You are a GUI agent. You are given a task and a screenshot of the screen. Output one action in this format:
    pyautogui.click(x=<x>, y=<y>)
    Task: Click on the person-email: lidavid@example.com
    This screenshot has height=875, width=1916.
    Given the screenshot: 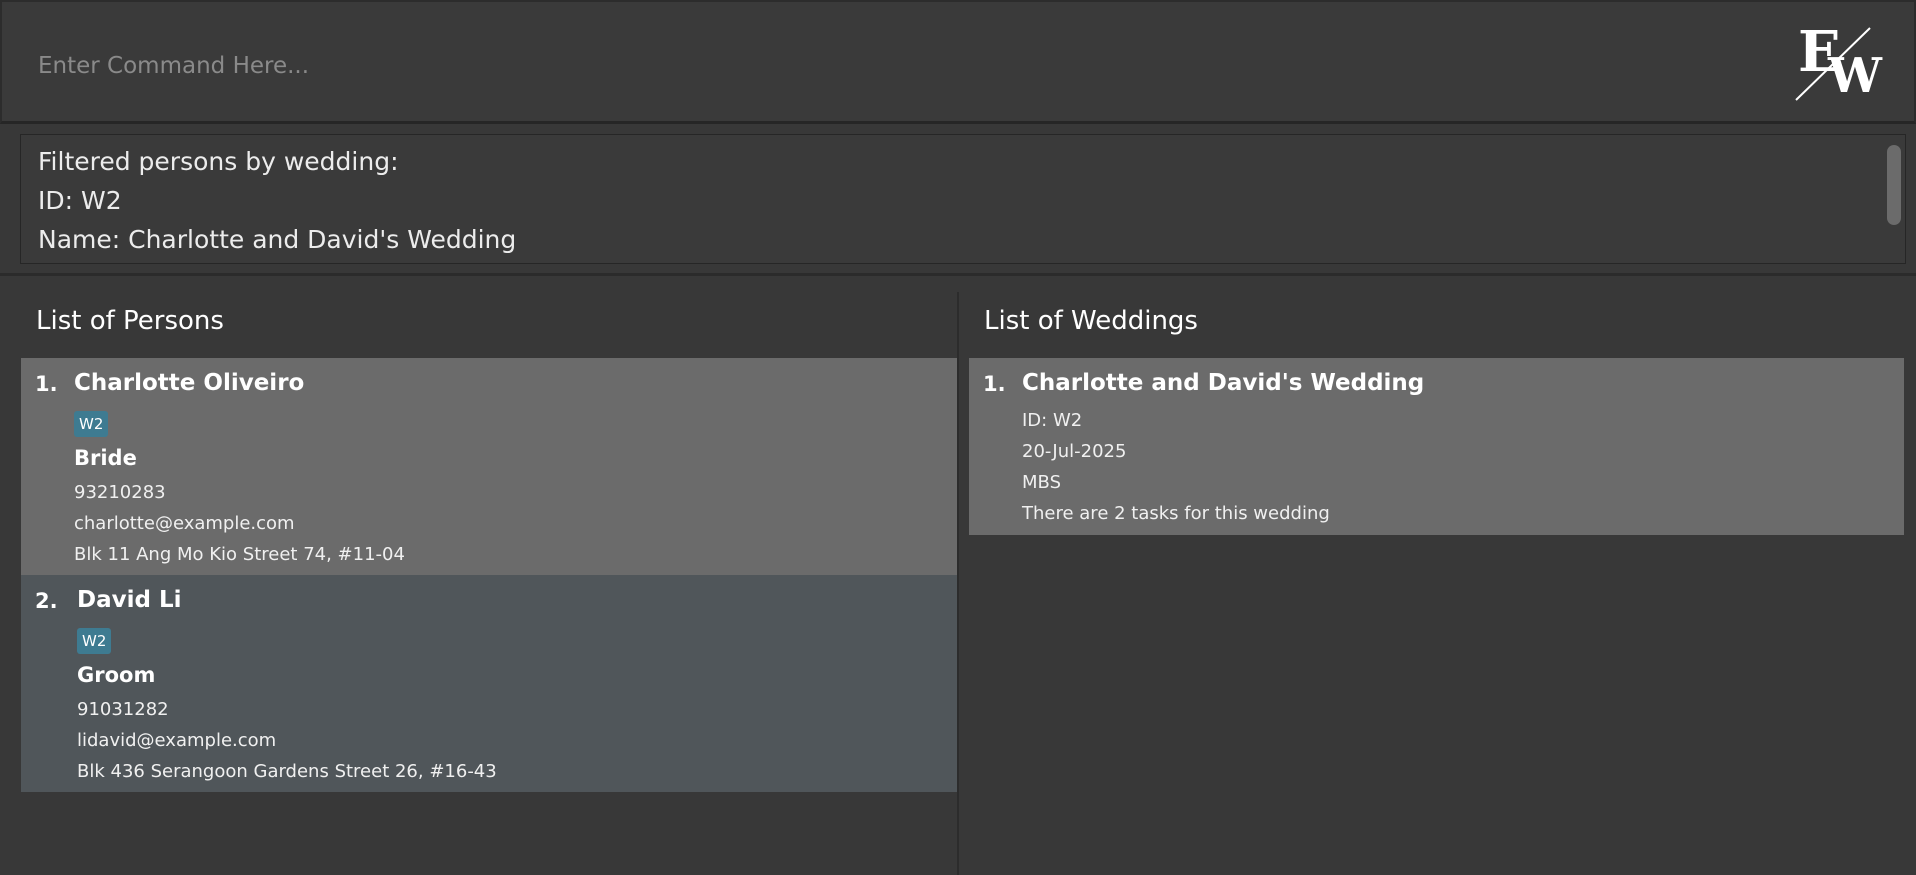 What is the action you would take?
    pyautogui.click(x=177, y=740)
    